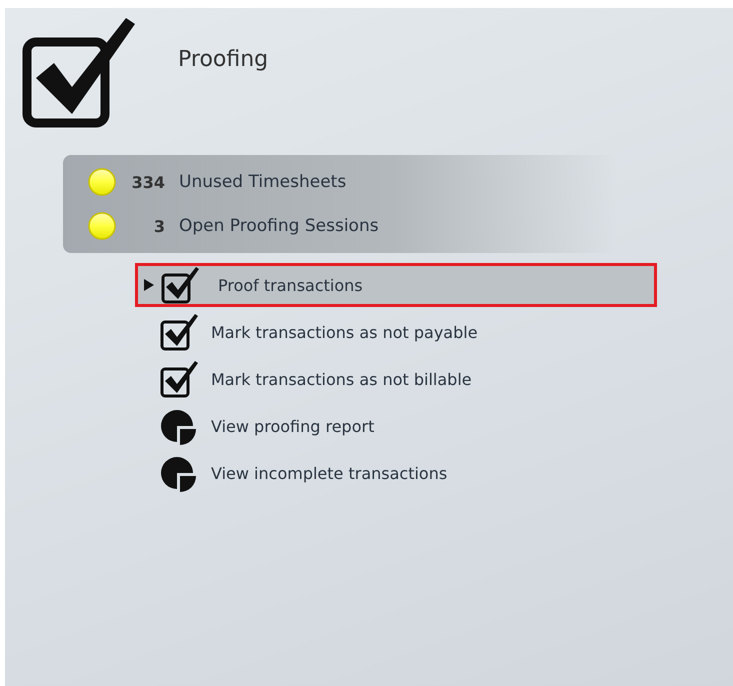 The height and width of the screenshot is (686, 733). What do you see at coordinates (341, 379) in the screenshot?
I see `task-label: Mark transactions as not billable` at bounding box center [341, 379].